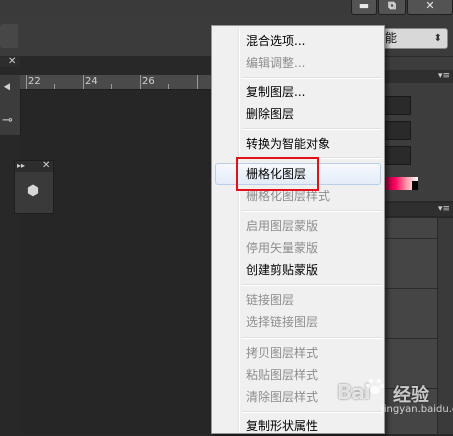 This screenshot has height=436, width=453. What do you see at coordinates (417, 209) in the screenshot?
I see `layers-panel-header: ▾≡` at bounding box center [417, 209].